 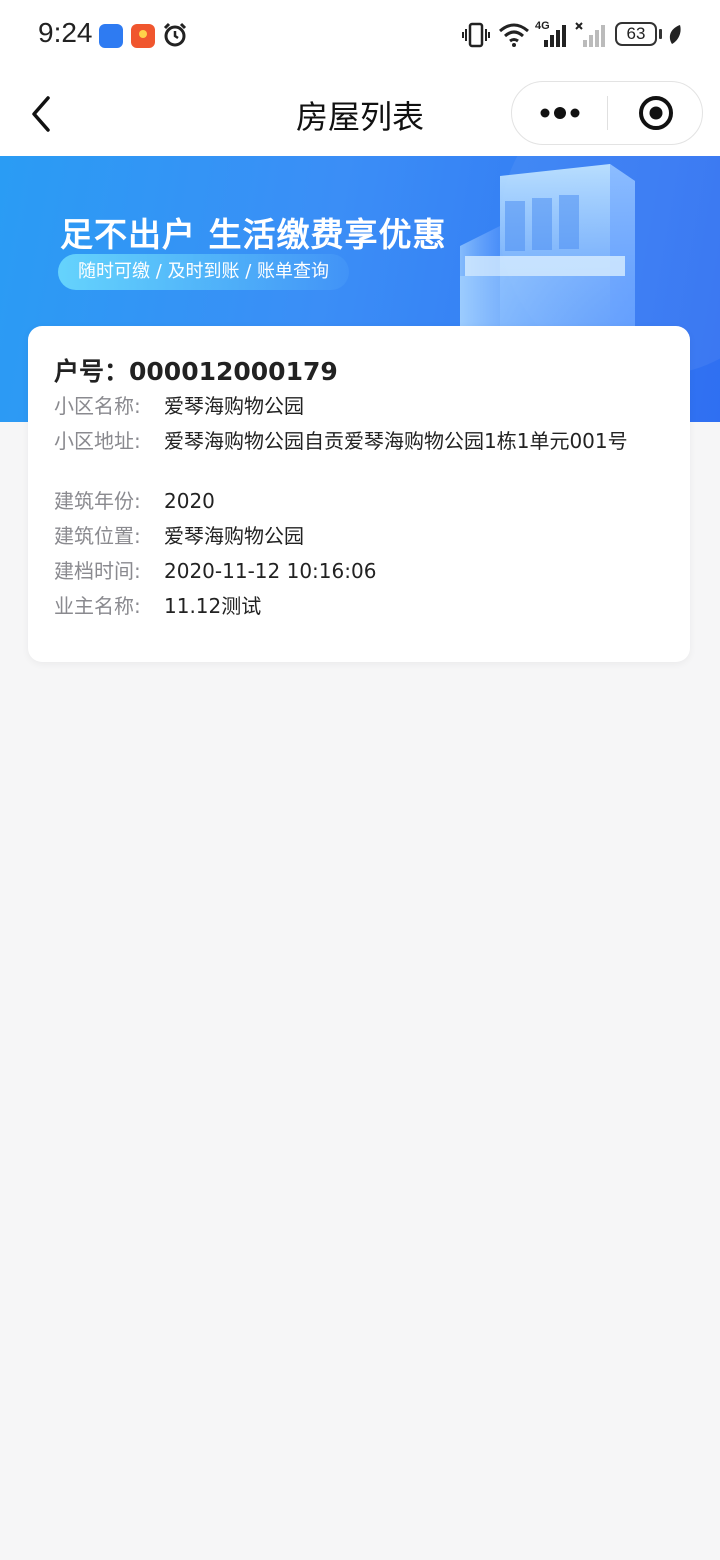 What do you see at coordinates (233, 371) in the screenshot?
I see `account-value: 000012000179` at bounding box center [233, 371].